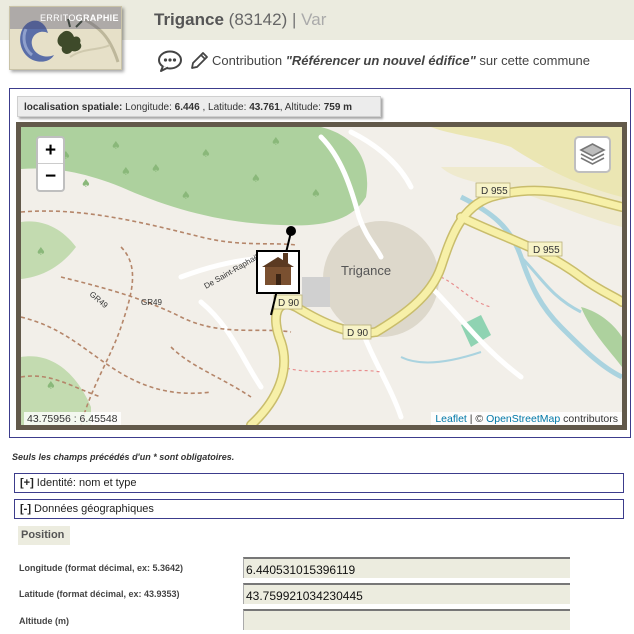  What do you see at coordinates (319, 509) in the screenshot?
I see `section-geo-toggle: [-] Données géographiques` at bounding box center [319, 509].